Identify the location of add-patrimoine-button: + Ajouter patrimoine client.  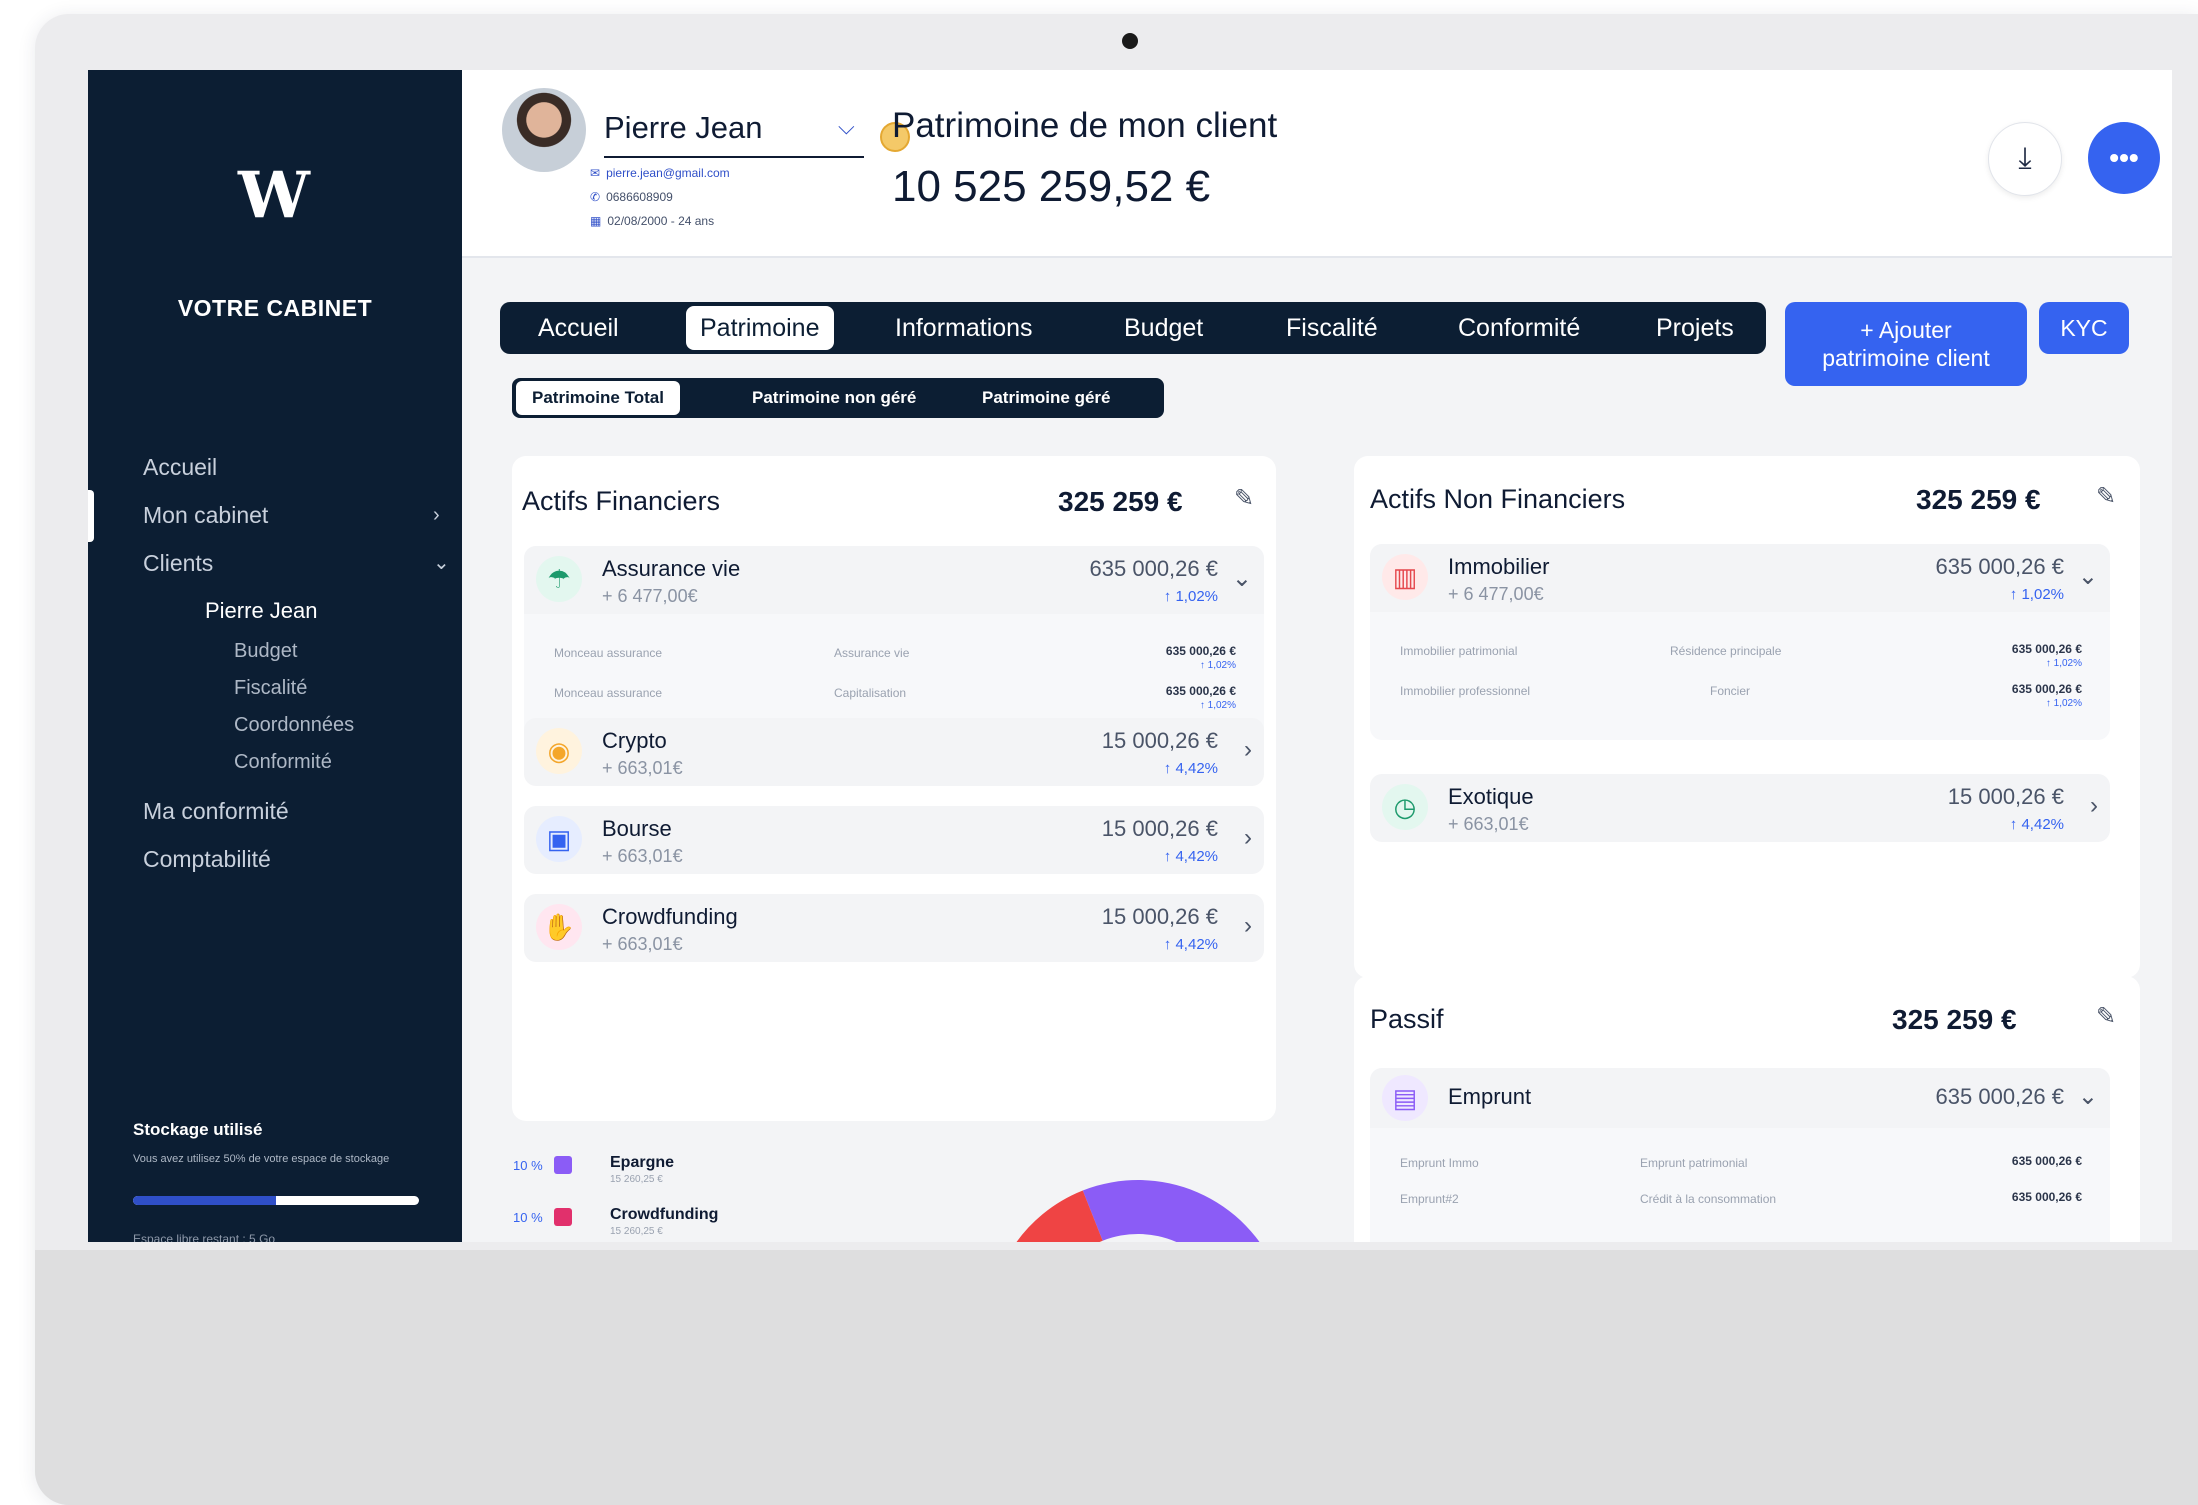
(1906, 344).